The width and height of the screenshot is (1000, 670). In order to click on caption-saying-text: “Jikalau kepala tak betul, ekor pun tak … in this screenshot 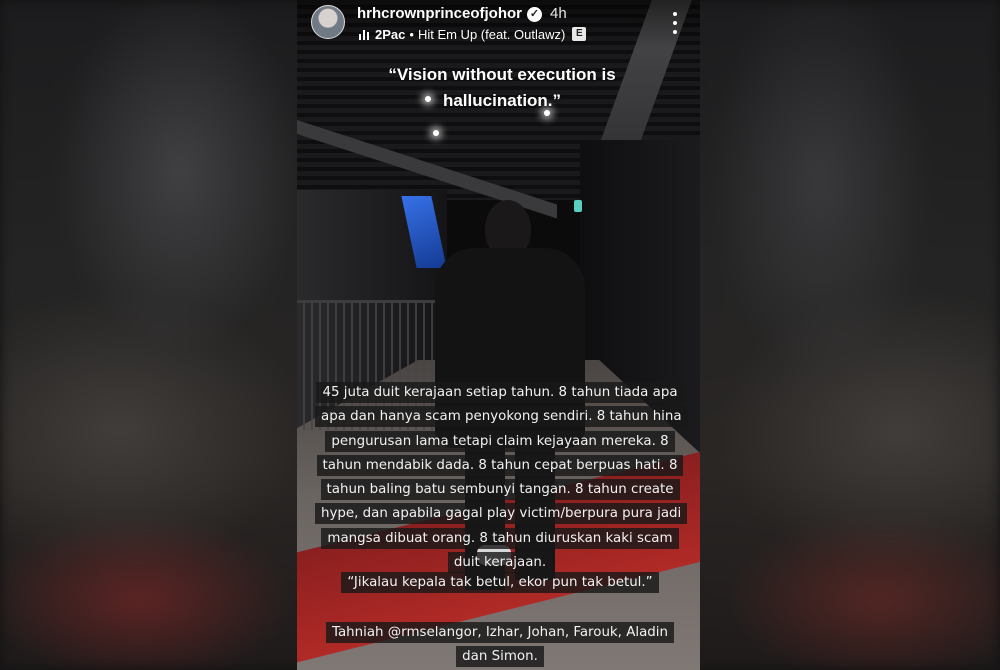, I will do `click(500, 582)`.